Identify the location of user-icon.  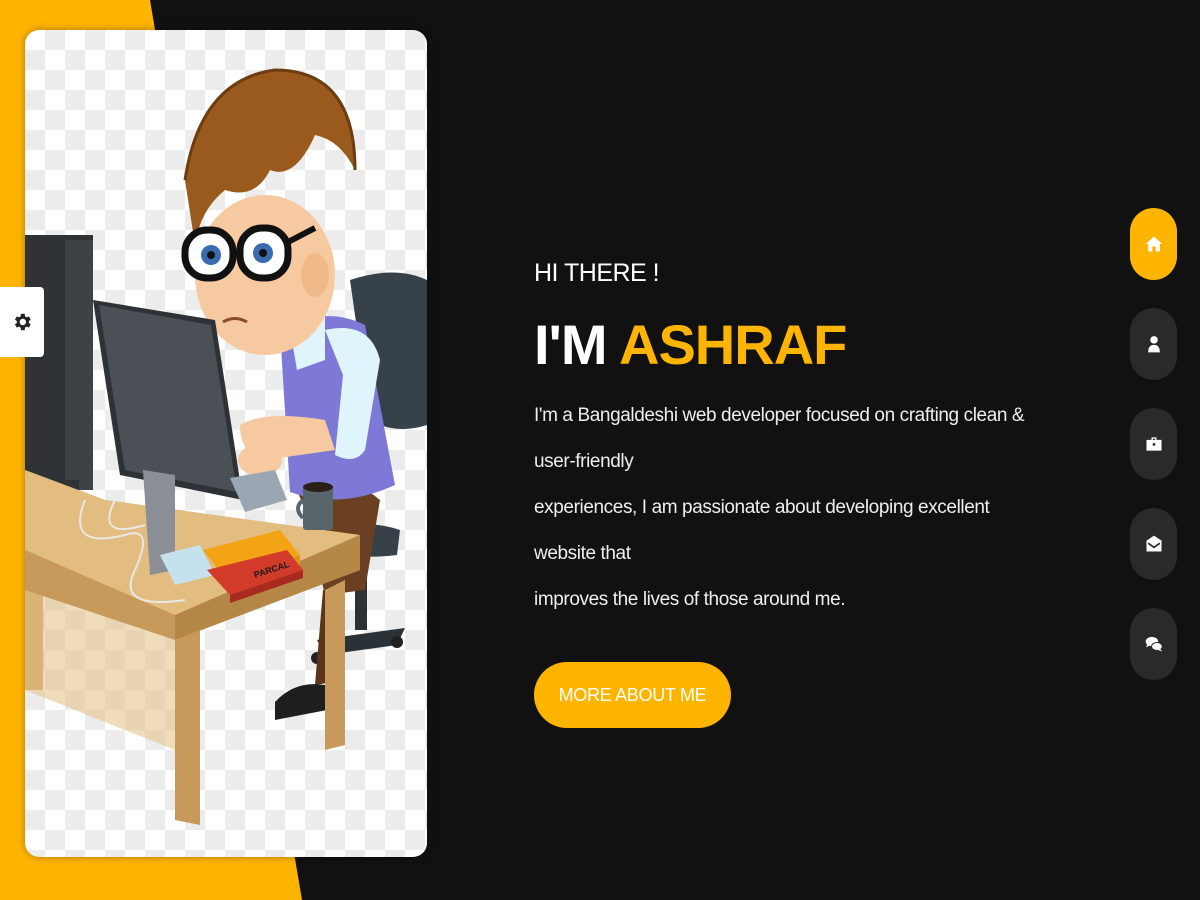
(1153, 344).